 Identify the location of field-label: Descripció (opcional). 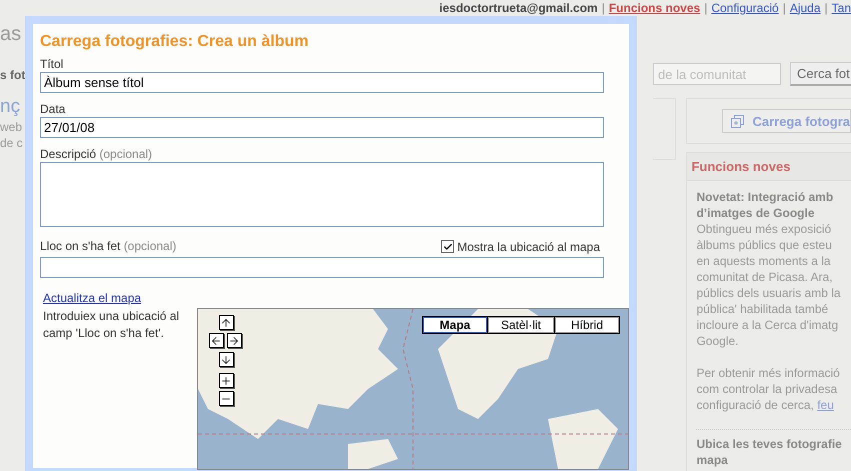
(97, 154).